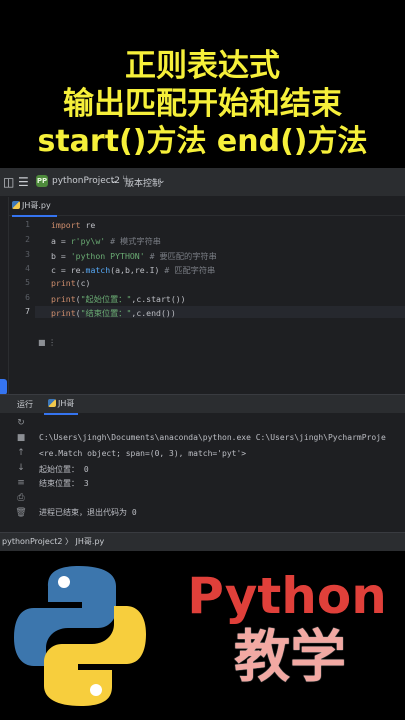  What do you see at coordinates (134, 256) in the screenshot?
I see `code-line-3: b = 'python PYTHON' # 要匹配的字符串` at bounding box center [134, 256].